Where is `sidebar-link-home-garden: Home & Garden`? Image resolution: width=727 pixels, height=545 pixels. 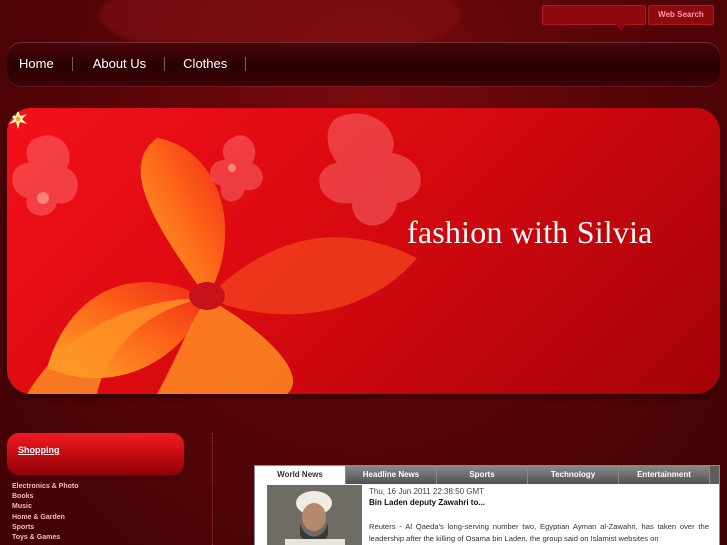
sidebar-link-home-garden: Home & Garden is located at coordinates (45, 518).